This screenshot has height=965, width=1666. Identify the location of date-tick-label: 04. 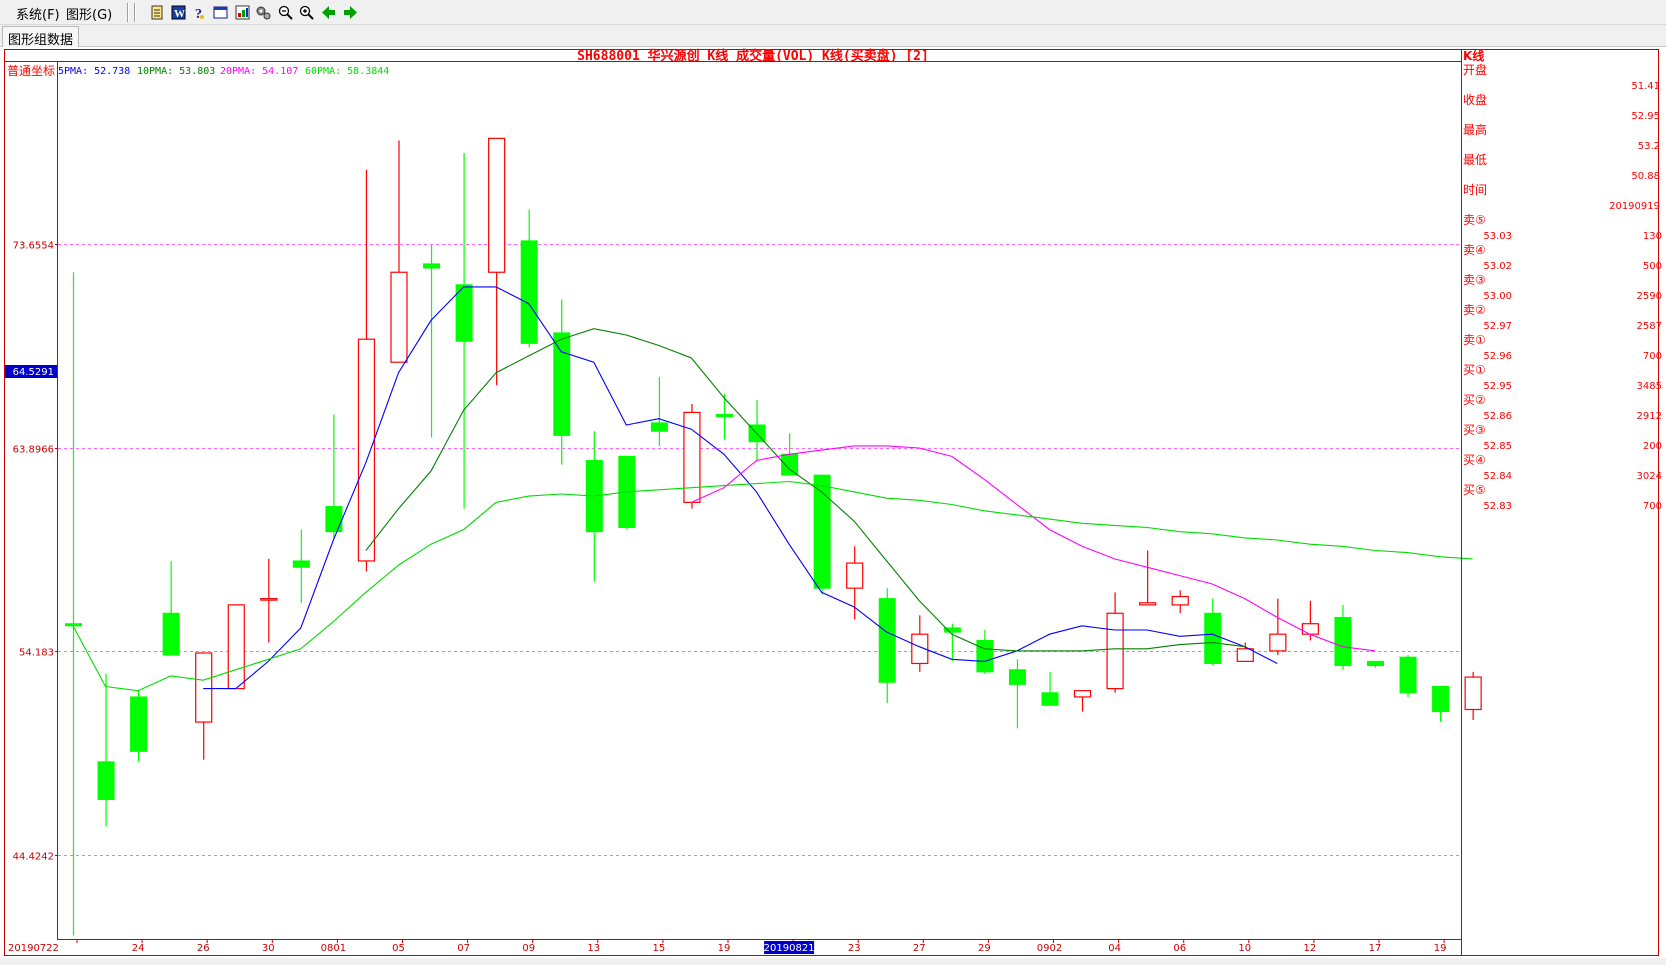
(1114, 948).